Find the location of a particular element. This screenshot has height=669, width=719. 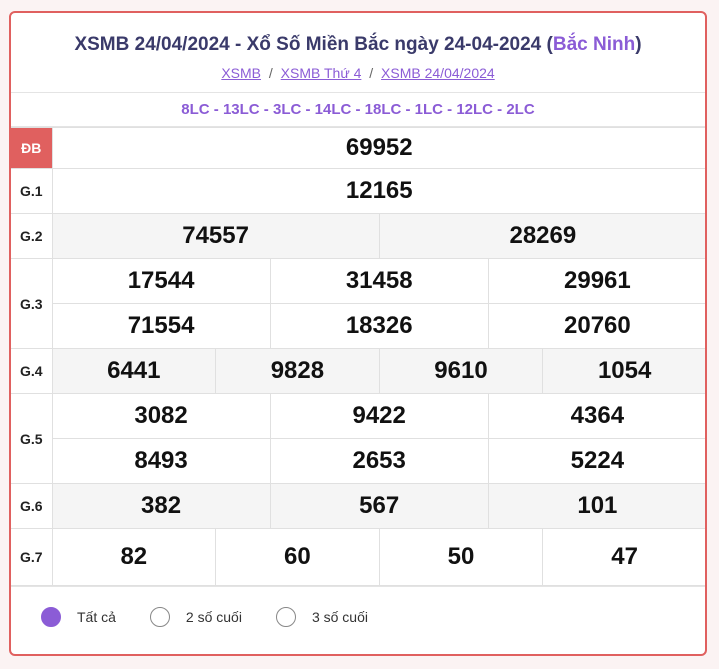

prize-row-g7: G.7 82 60 50 47 is located at coordinates (358, 557).